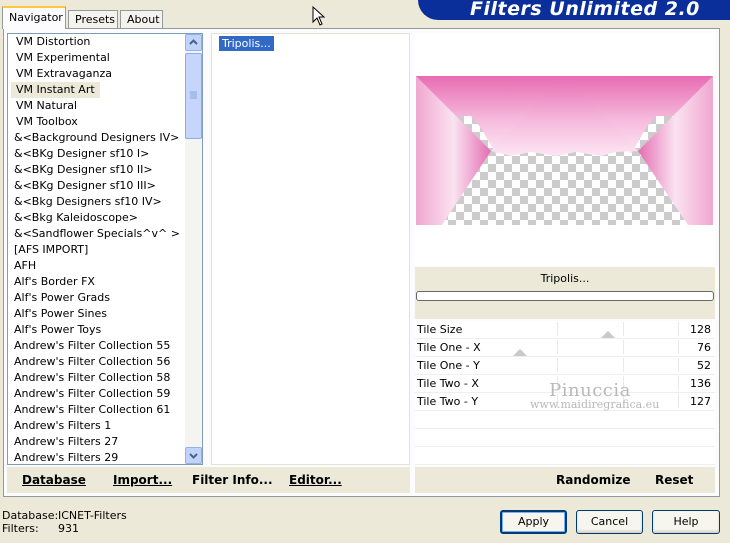 The image size is (730, 543). I want to click on list-item: Andrew's Filters 29, so click(97, 457).